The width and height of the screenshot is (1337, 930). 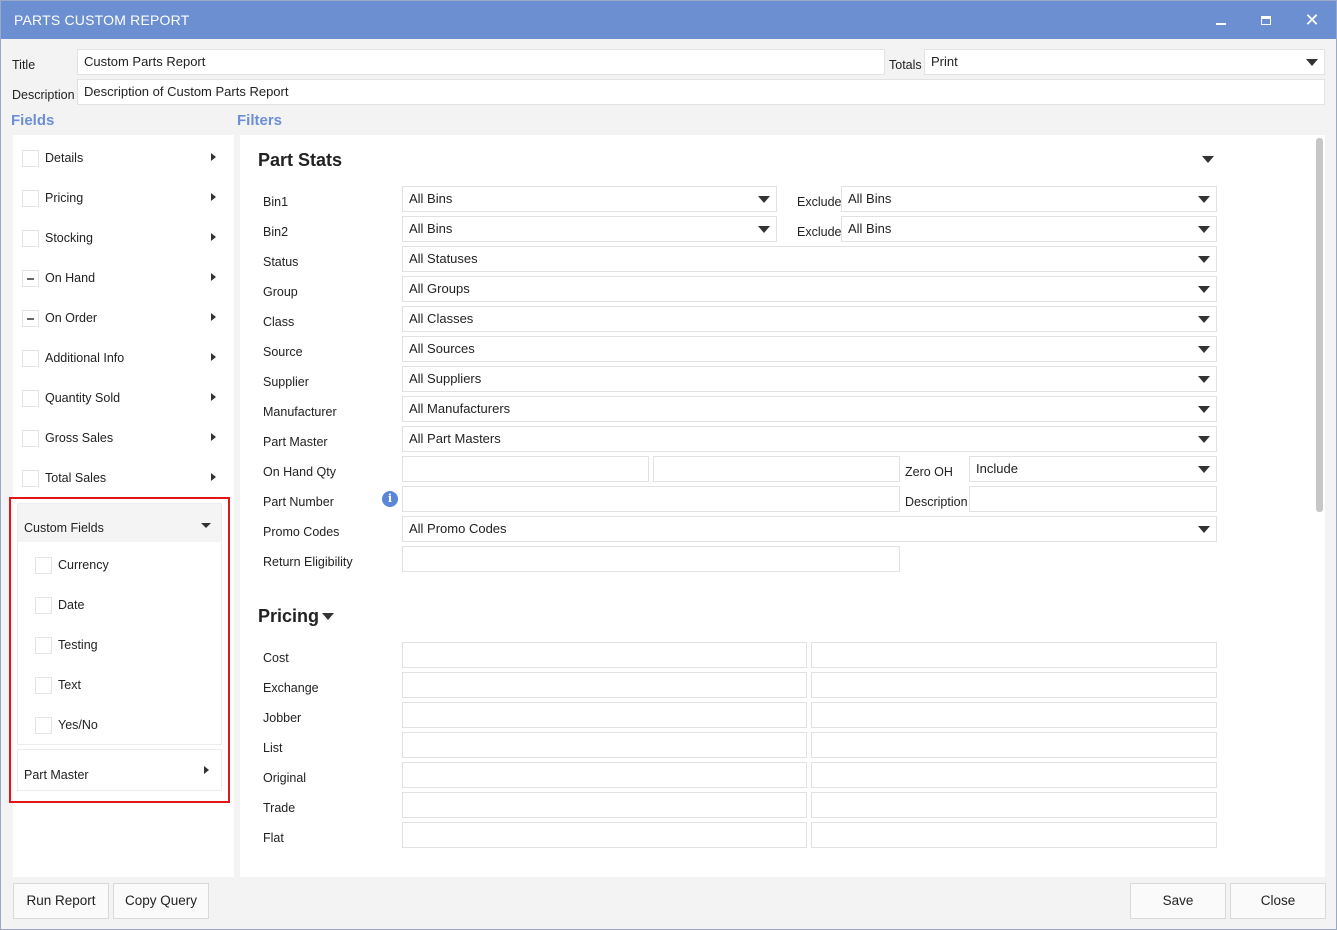 I want to click on close-icon: ✕, so click(x=1312, y=20).